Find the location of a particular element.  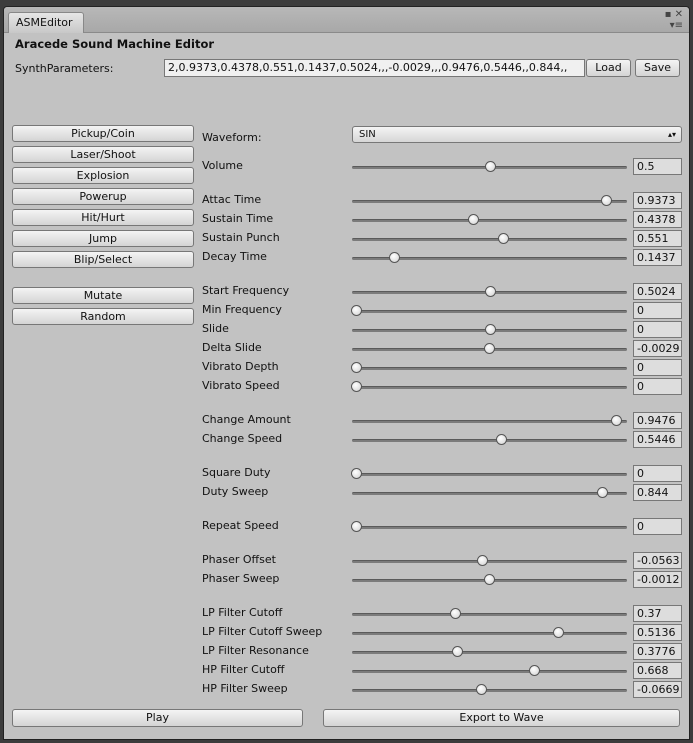

param-value-field: 0.3776 is located at coordinates (657, 651).